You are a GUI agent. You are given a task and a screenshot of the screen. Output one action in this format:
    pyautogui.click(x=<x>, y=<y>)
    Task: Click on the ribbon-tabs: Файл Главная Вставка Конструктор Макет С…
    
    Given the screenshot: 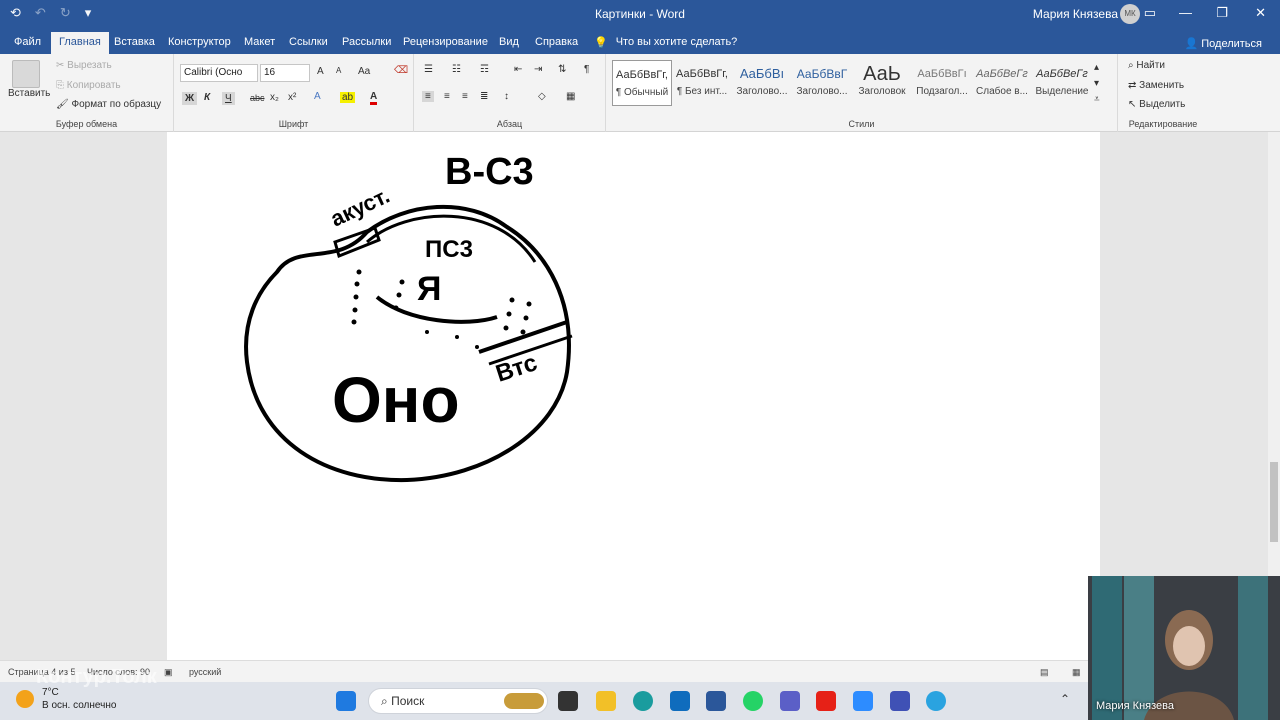 What is the action you would take?
    pyautogui.click(x=640, y=41)
    